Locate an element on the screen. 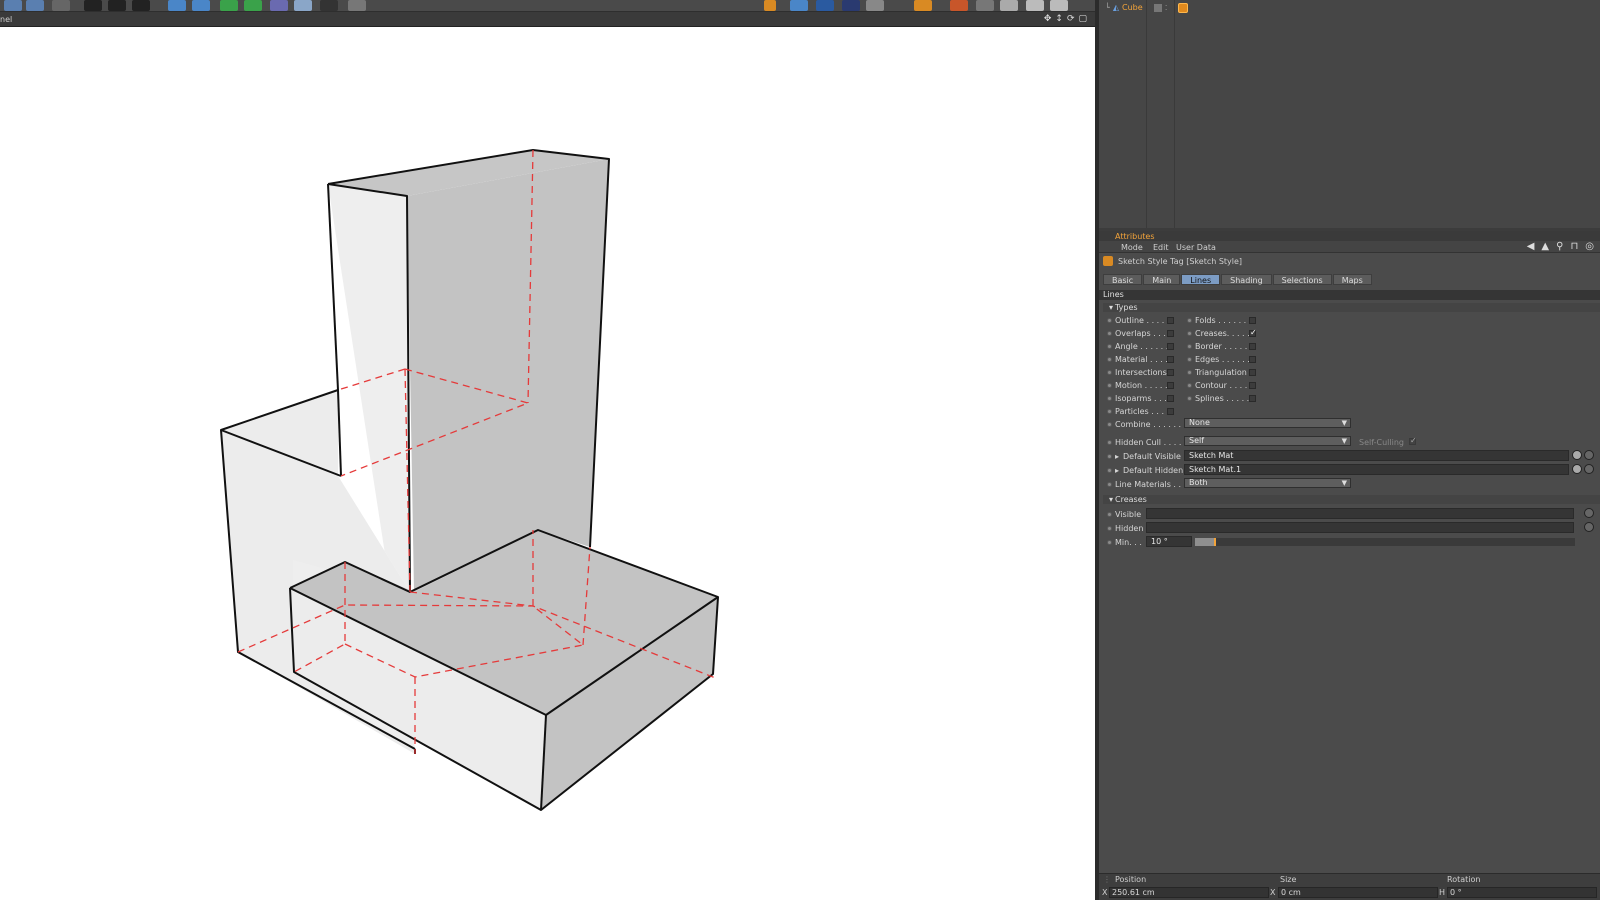  menu-user-data: User Data is located at coordinates (1196, 247).